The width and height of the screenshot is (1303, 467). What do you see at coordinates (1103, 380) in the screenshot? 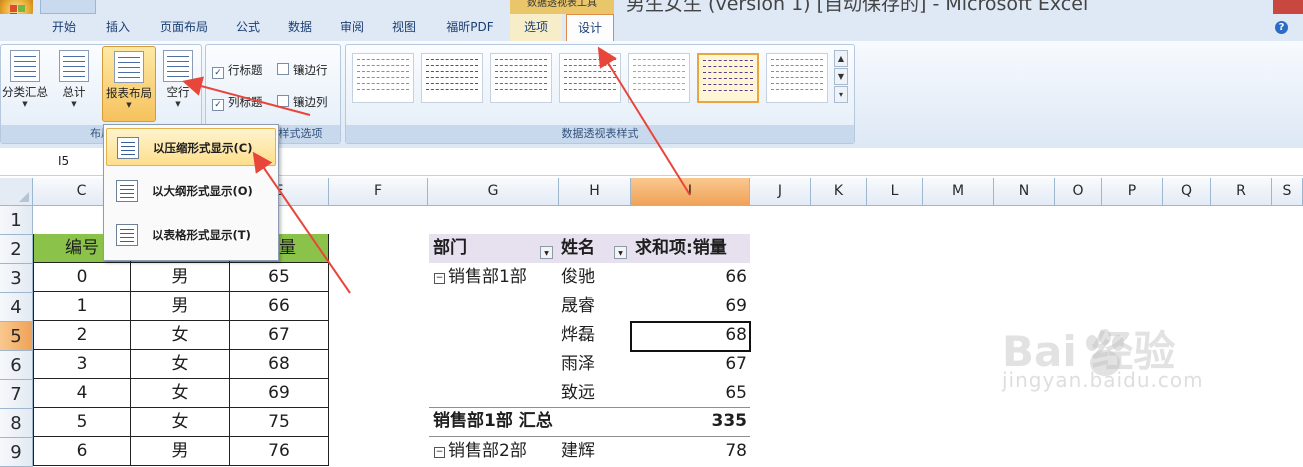
I see `baidu-watermark-url: jingyan.baidu.com` at bounding box center [1103, 380].